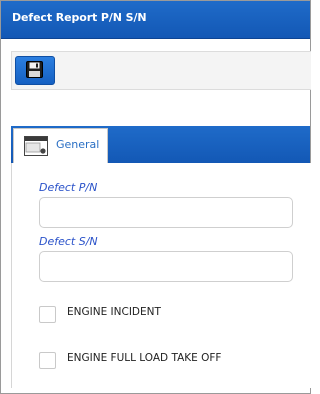 Image resolution: width=320 pixels, height=394 pixels. What do you see at coordinates (68, 187) in the screenshot?
I see `defect-pn-label: Defect P/N` at bounding box center [68, 187].